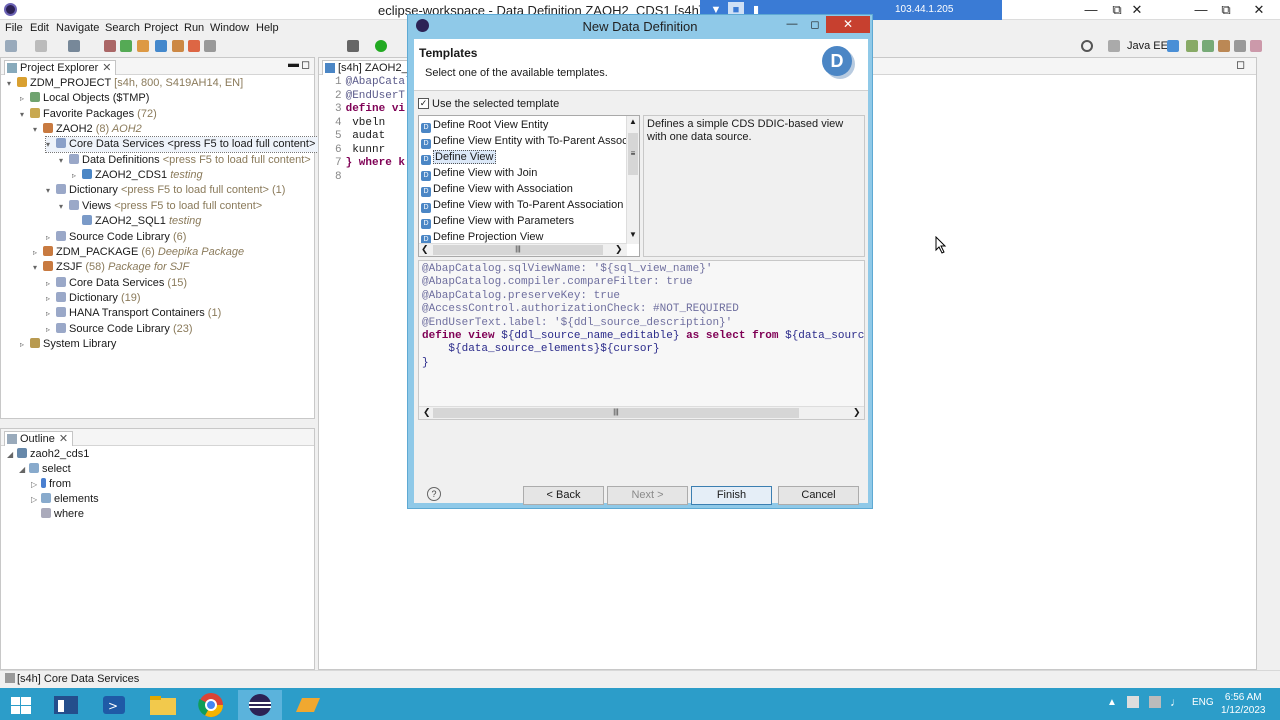 This screenshot has height=720, width=1280. Describe the element at coordinates (1240, 64) in the screenshot. I see `maximize-editor-icon: ◻` at that location.